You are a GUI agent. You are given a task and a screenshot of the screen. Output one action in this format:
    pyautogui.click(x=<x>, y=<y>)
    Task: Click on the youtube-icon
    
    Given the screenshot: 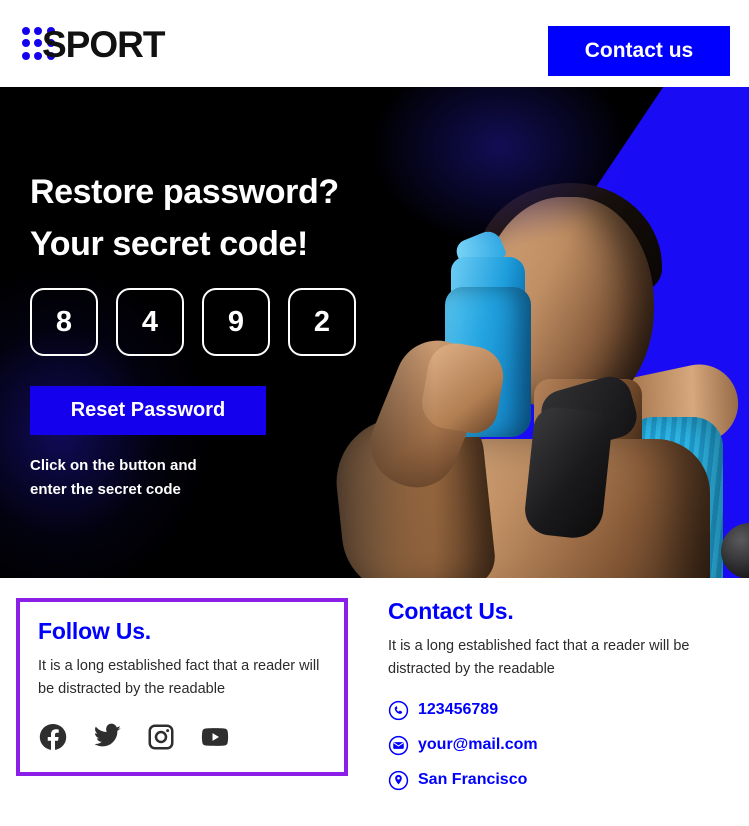 What is the action you would take?
    pyautogui.click(x=215, y=737)
    